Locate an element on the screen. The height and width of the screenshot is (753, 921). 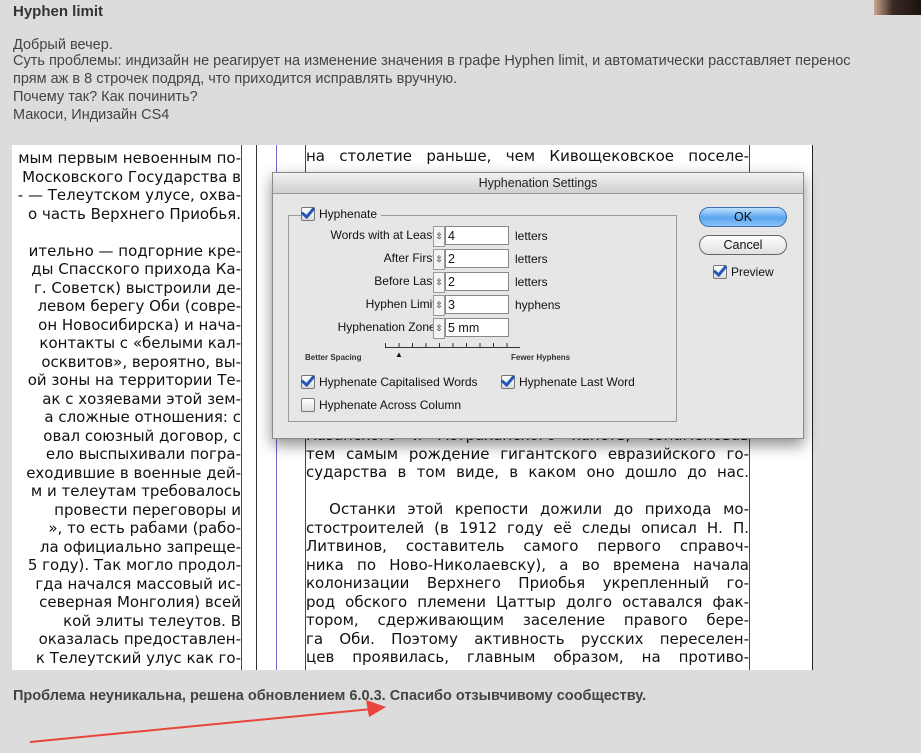
post-title: Hyphen limit is located at coordinates (58, 11).